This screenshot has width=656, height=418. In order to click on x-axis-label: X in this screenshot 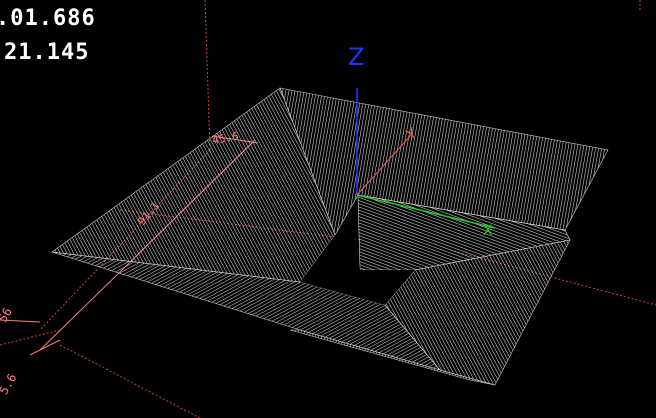, I will do `click(488, 231)`.